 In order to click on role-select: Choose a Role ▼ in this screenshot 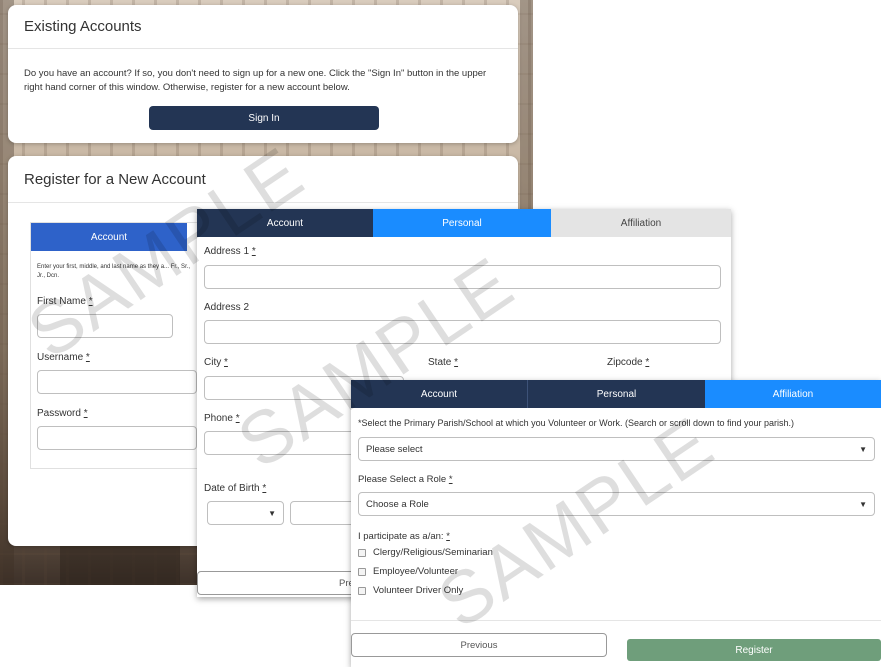, I will do `click(616, 504)`.